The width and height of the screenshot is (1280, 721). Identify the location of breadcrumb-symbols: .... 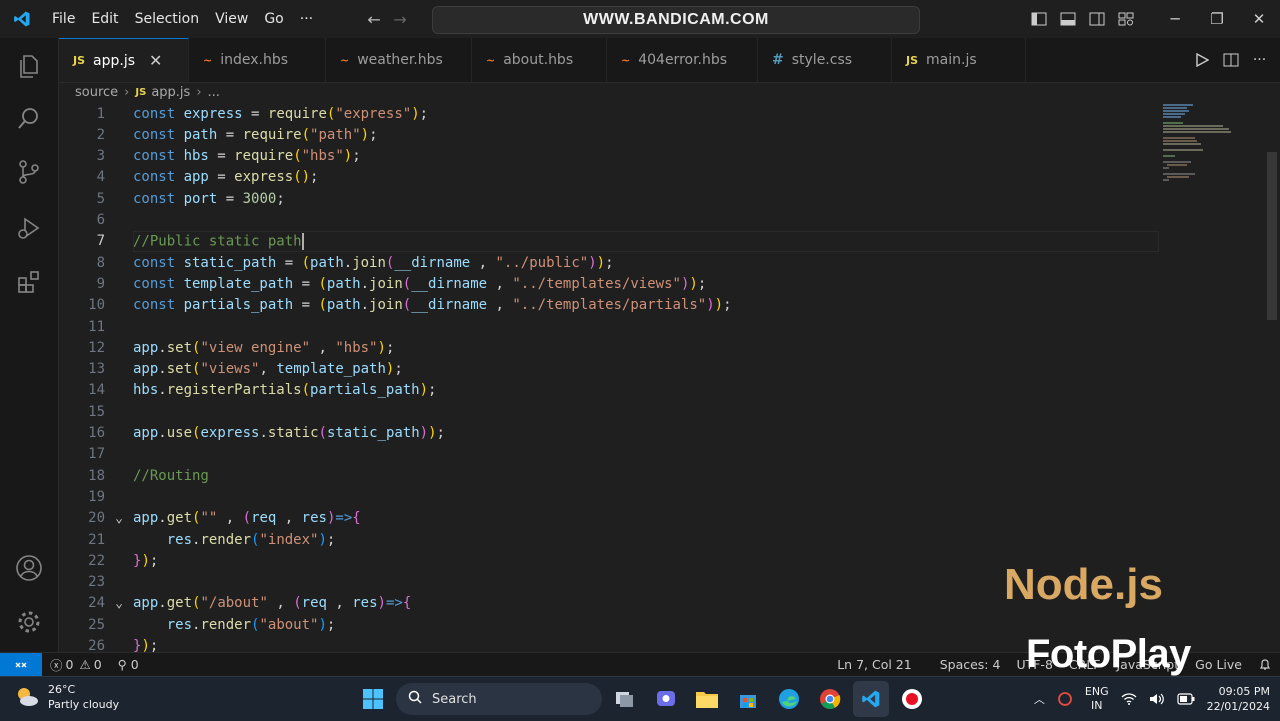
(214, 92).